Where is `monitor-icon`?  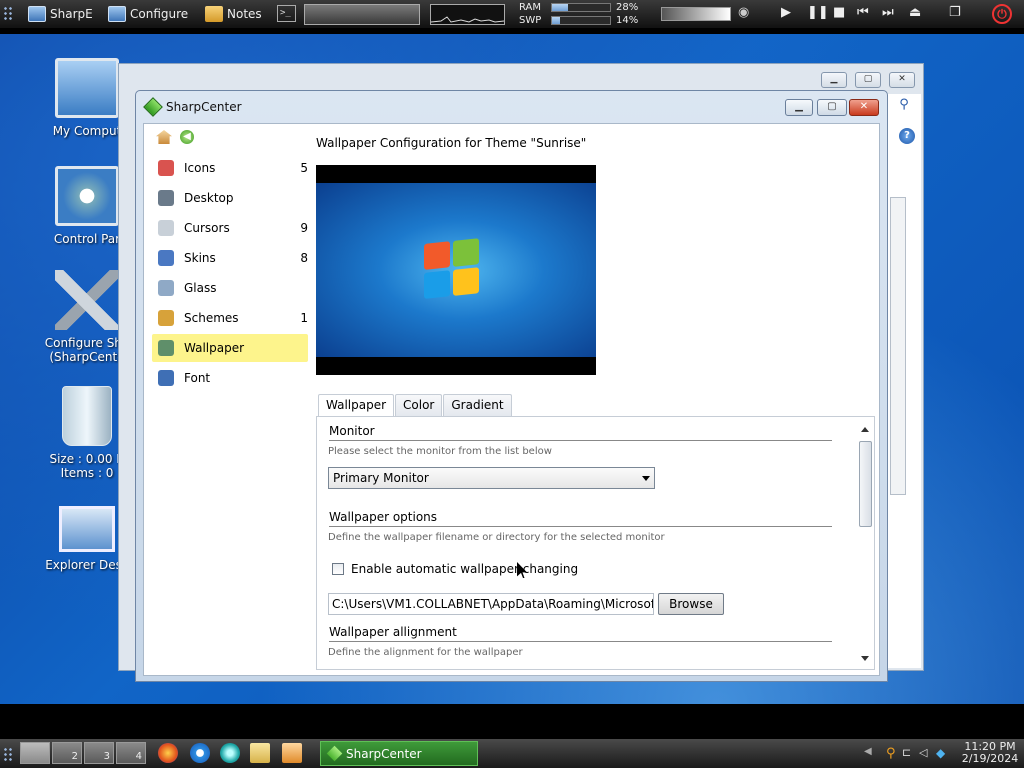
monitor-icon is located at coordinates (117, 14).